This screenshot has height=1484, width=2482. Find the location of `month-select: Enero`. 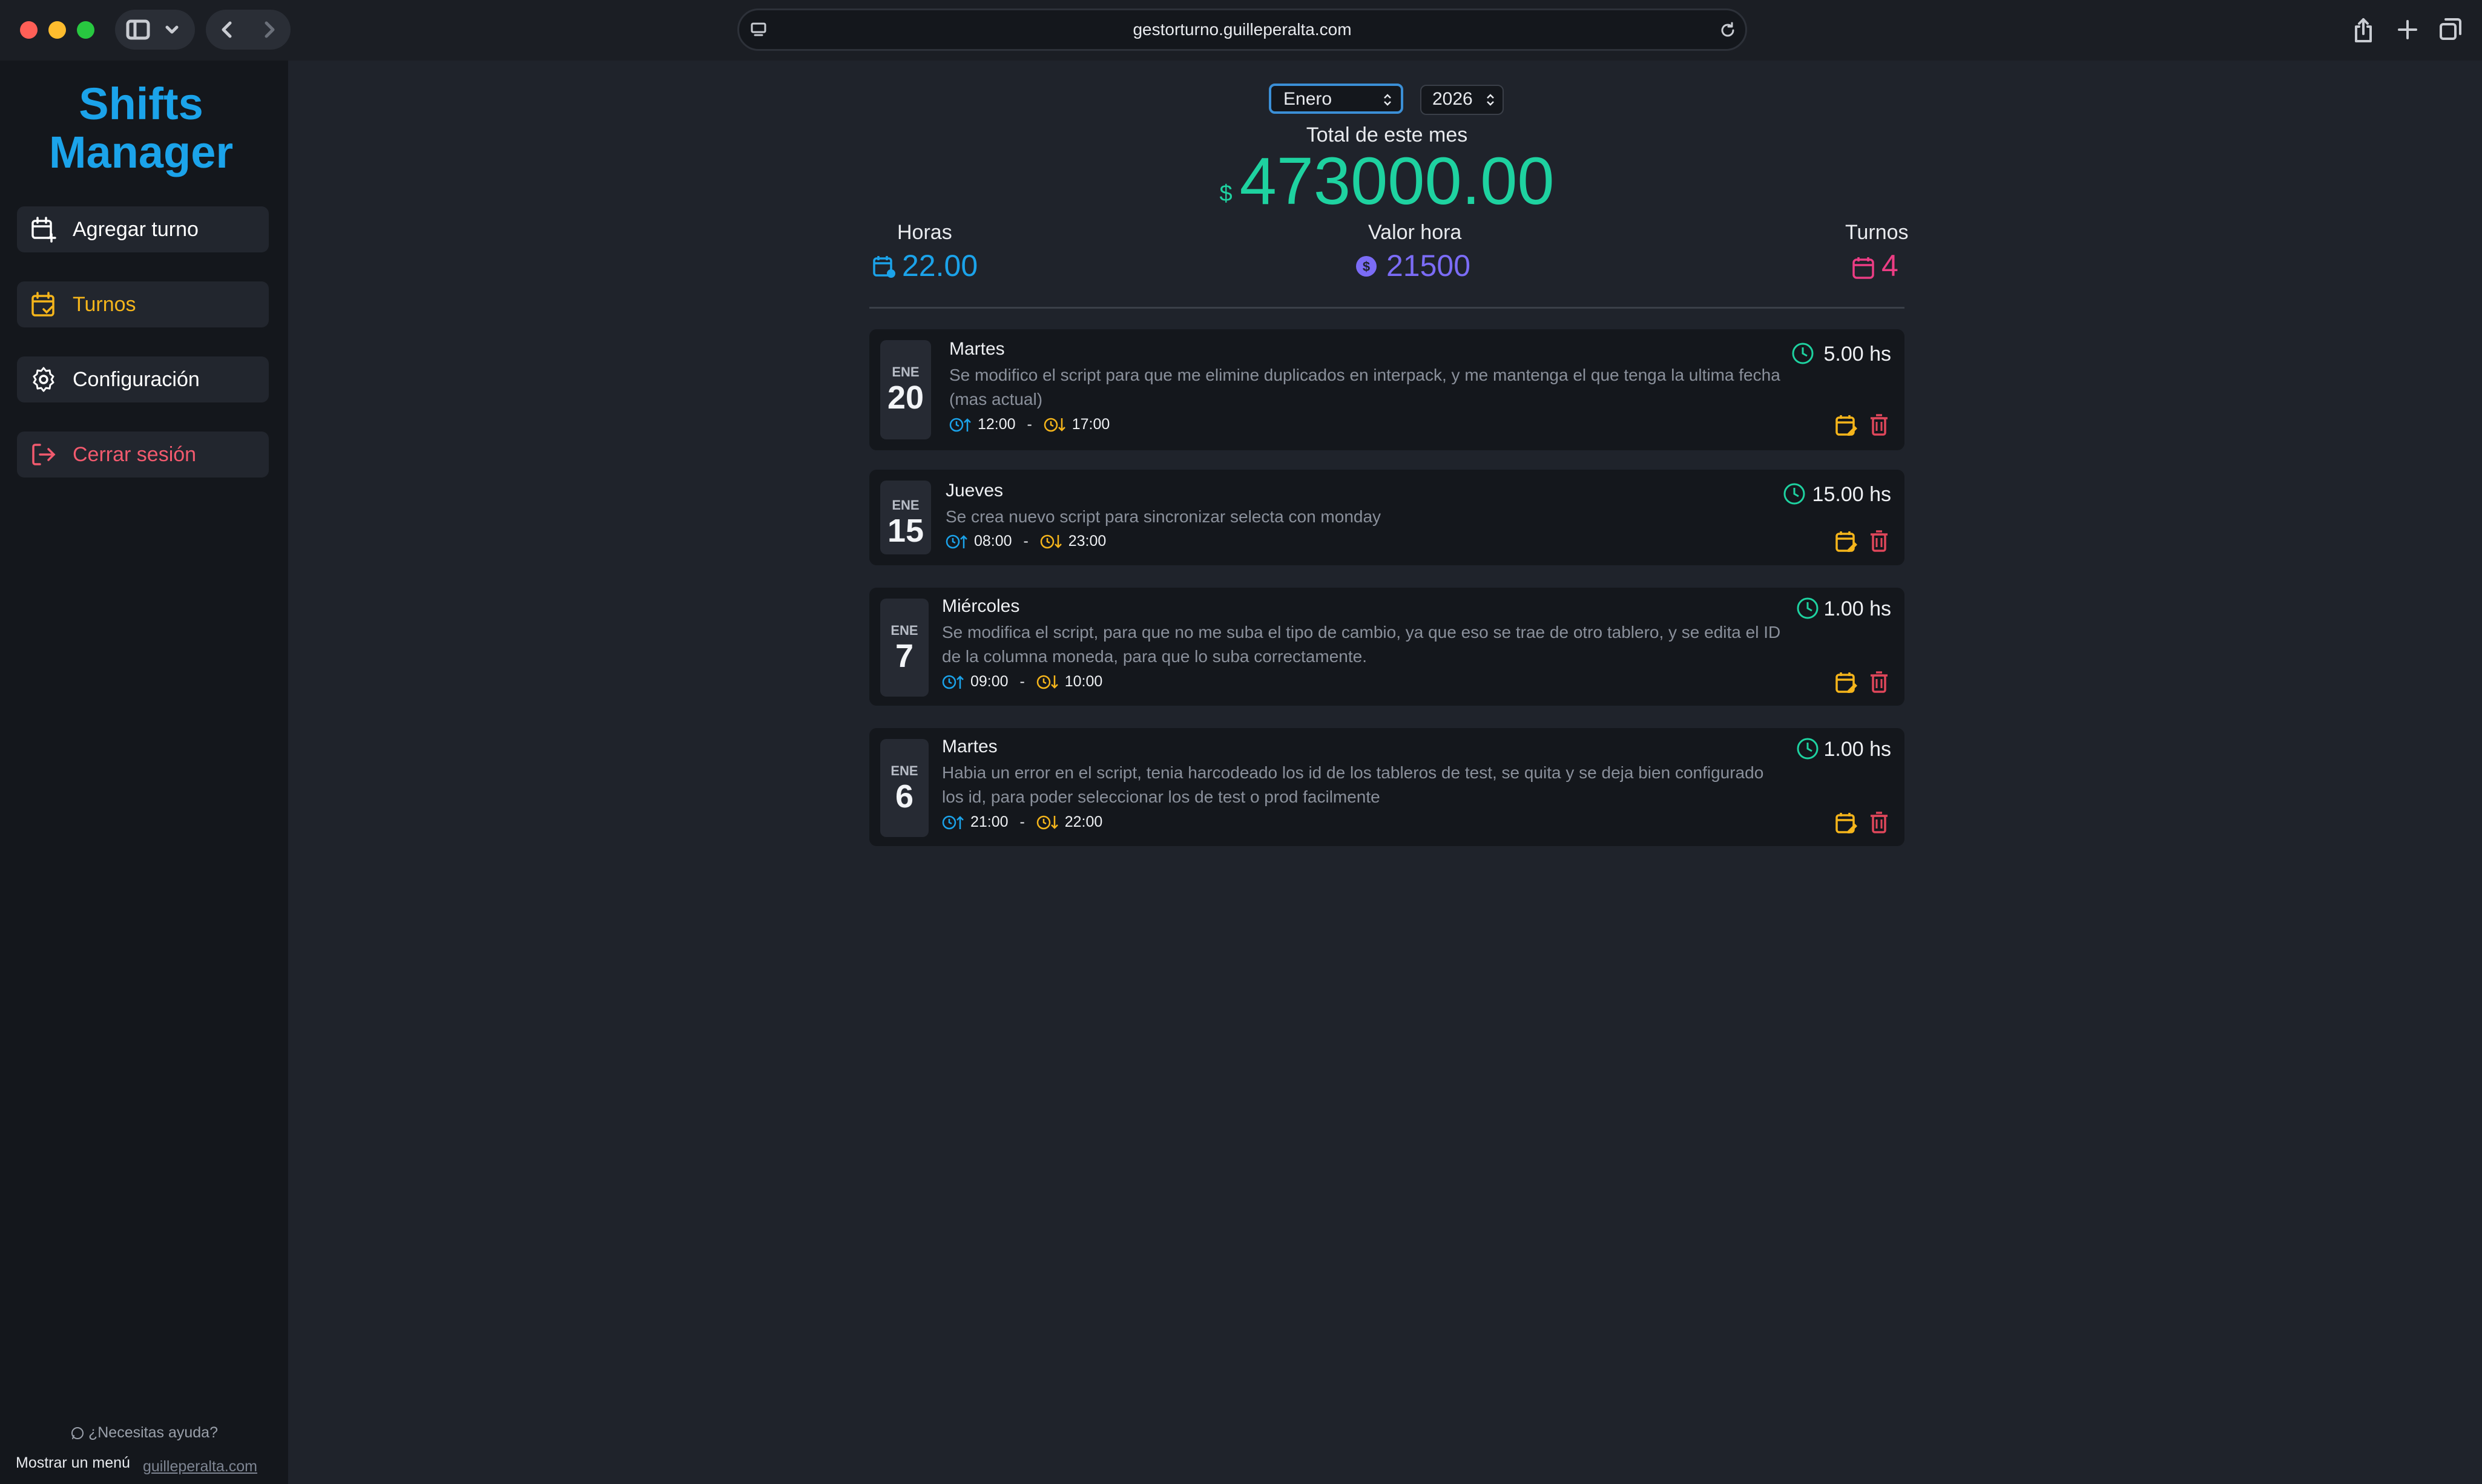

month-select: Enero is located at coordinates (1336, 99).